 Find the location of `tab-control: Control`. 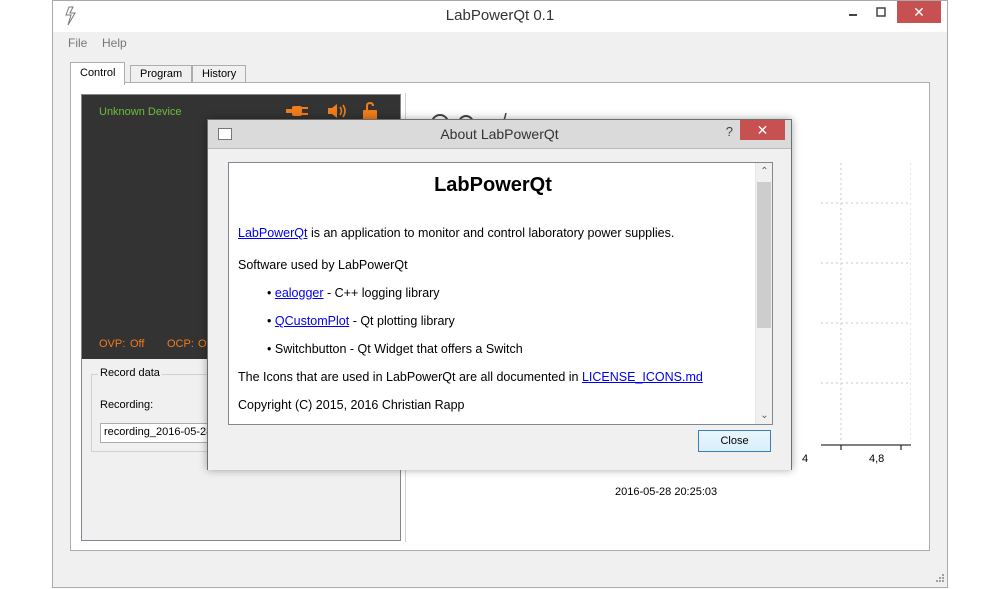

tab-control: Control is located at coordinates (98, 73).